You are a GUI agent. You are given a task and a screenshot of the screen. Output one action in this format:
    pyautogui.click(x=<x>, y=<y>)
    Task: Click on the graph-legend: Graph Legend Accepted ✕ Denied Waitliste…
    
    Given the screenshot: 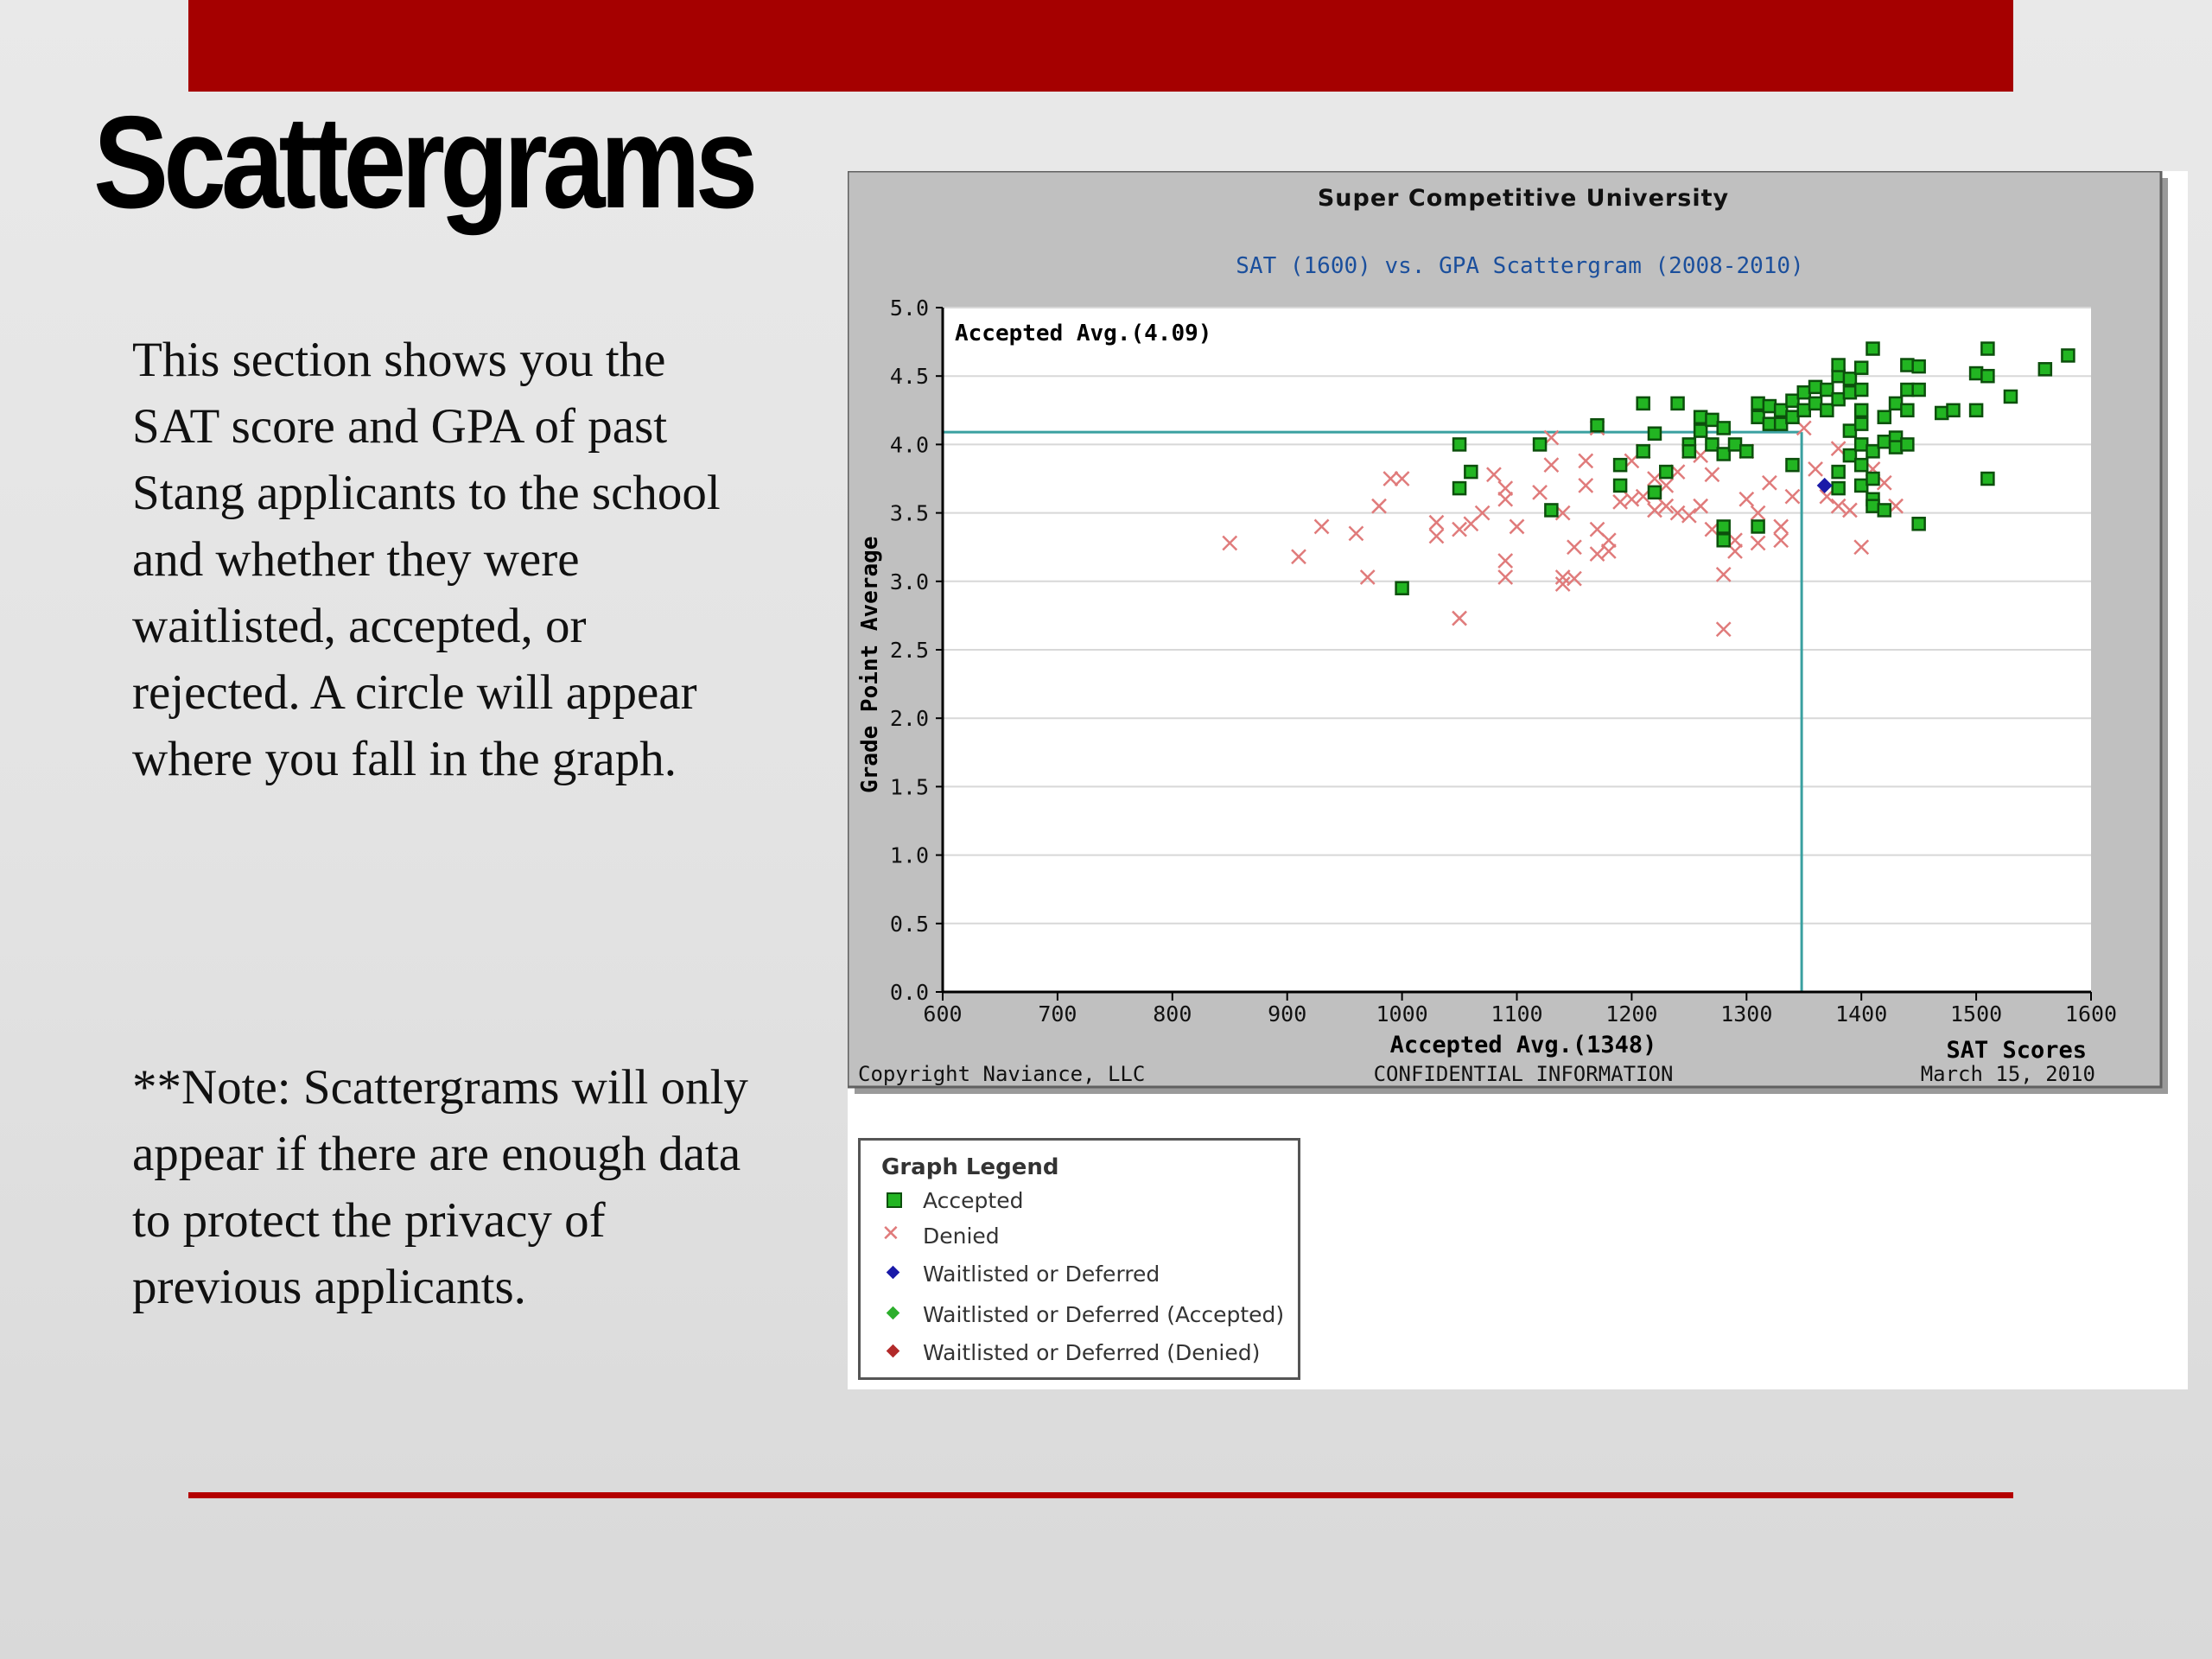 What is the action you would take?
    pyautogui.click(x=1079, y=1259)
    